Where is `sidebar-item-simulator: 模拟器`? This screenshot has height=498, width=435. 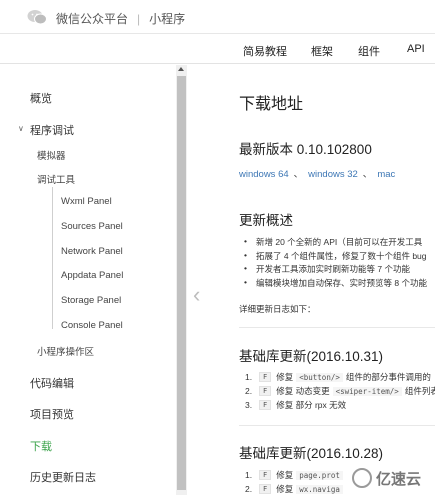
sidebar-item-simulator: 模拟器 is located at coordinates (51, 155).